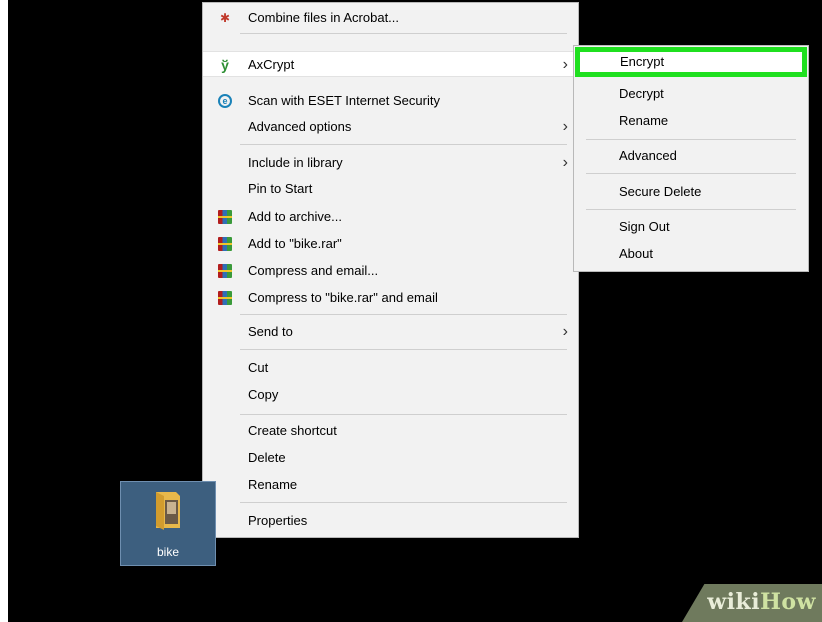 This screenshot has width=822, height=622. Describe the element at coordinates (390, 368) in the screenshot. I see `menu-item-cut: Cut` at that location.